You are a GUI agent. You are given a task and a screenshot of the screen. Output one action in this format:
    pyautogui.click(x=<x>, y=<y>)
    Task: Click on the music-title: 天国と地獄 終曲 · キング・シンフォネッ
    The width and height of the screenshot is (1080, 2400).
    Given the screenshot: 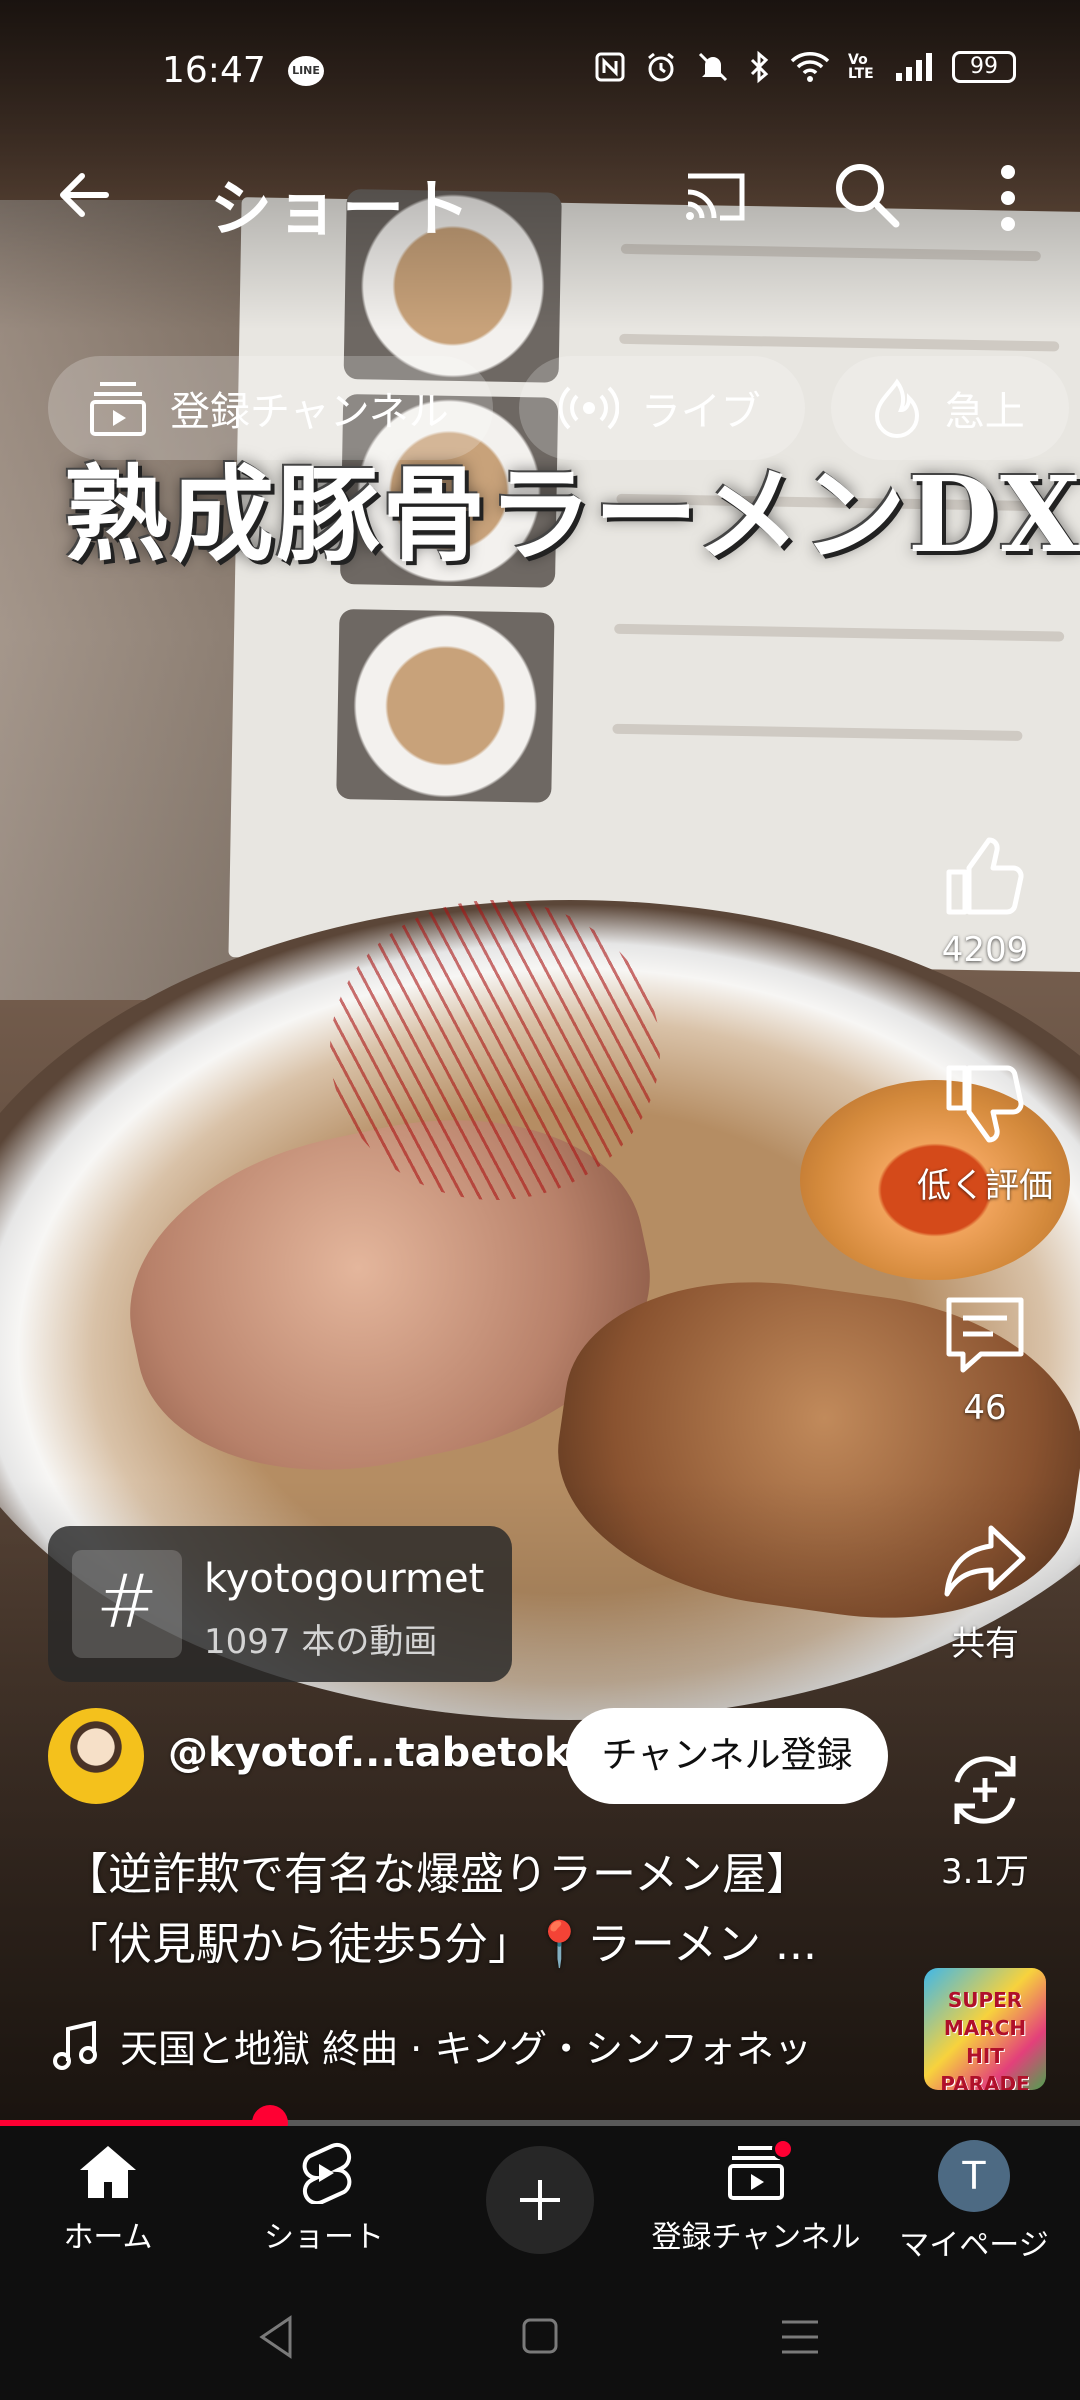 What is the action you would take?
    pyautogui.click(x=466, y=2049)
    